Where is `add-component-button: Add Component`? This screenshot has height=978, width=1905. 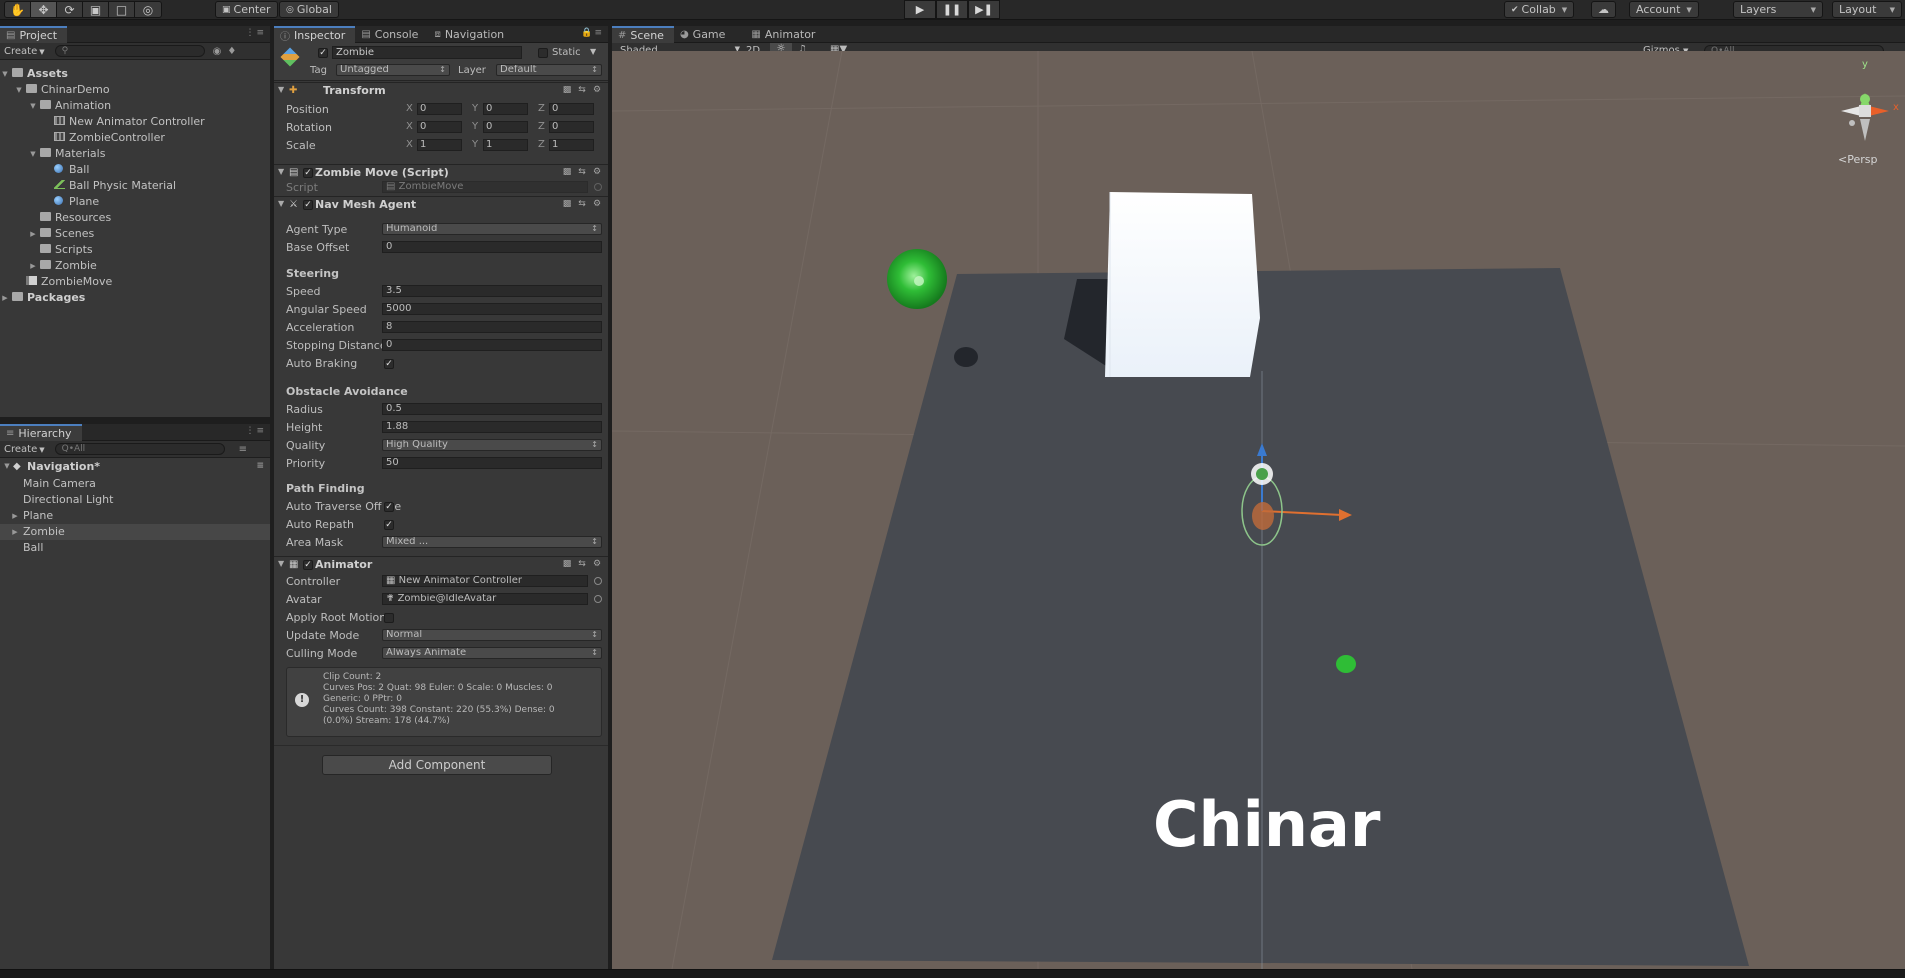 add-component-button: Add Component is located at coordinates (437, 765).